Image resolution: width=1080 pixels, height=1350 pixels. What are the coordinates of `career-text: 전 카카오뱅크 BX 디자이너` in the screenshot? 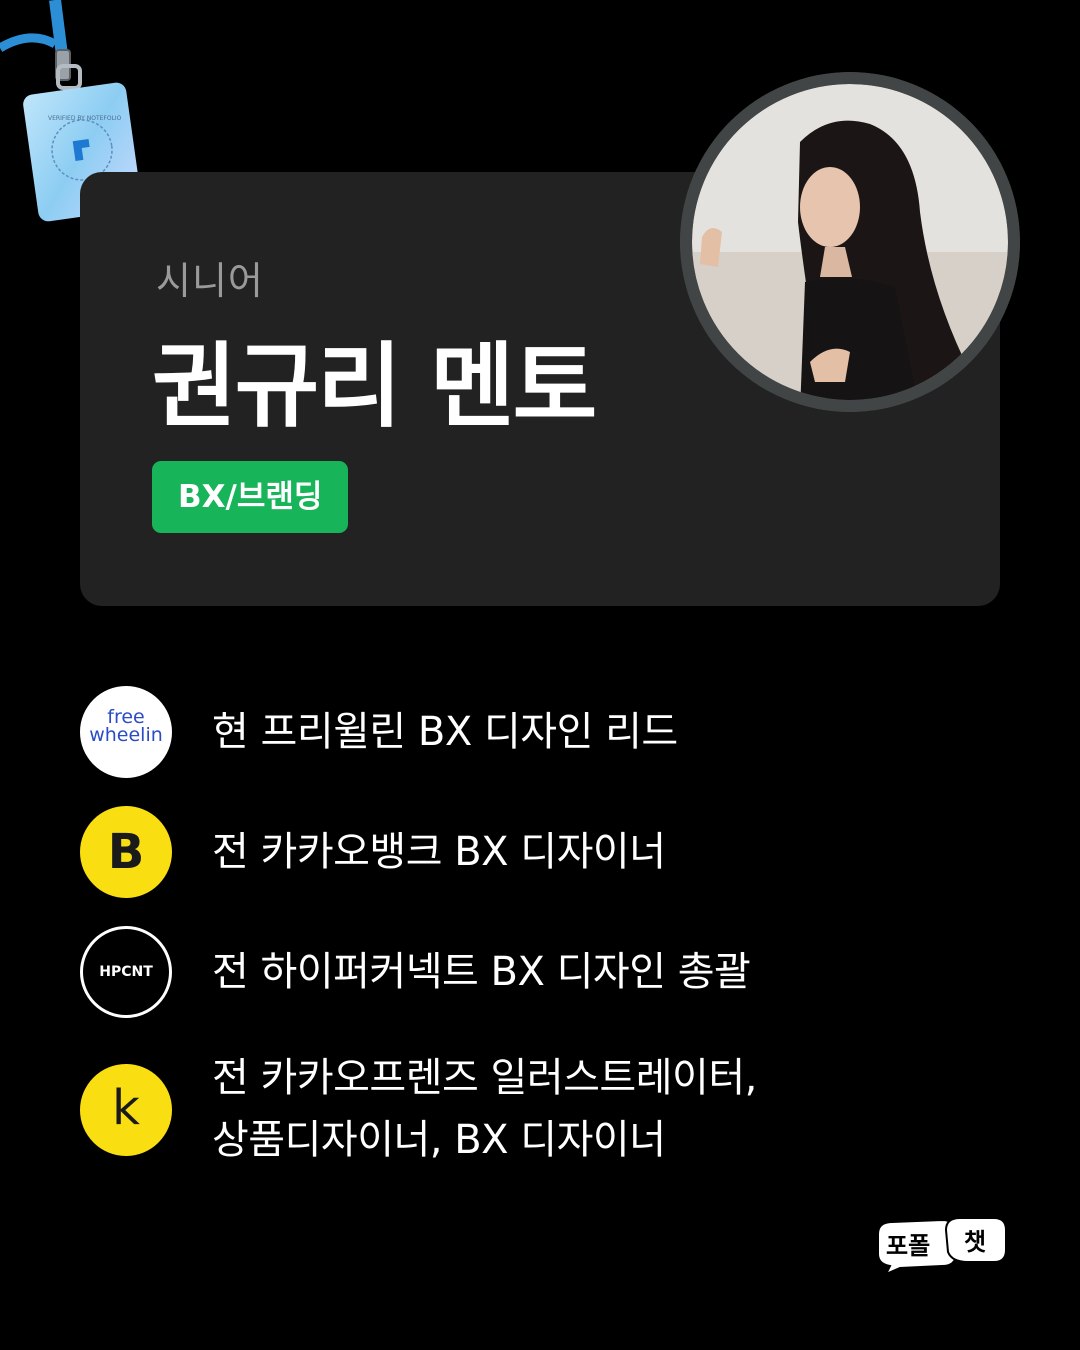 It's located at (439, 852).